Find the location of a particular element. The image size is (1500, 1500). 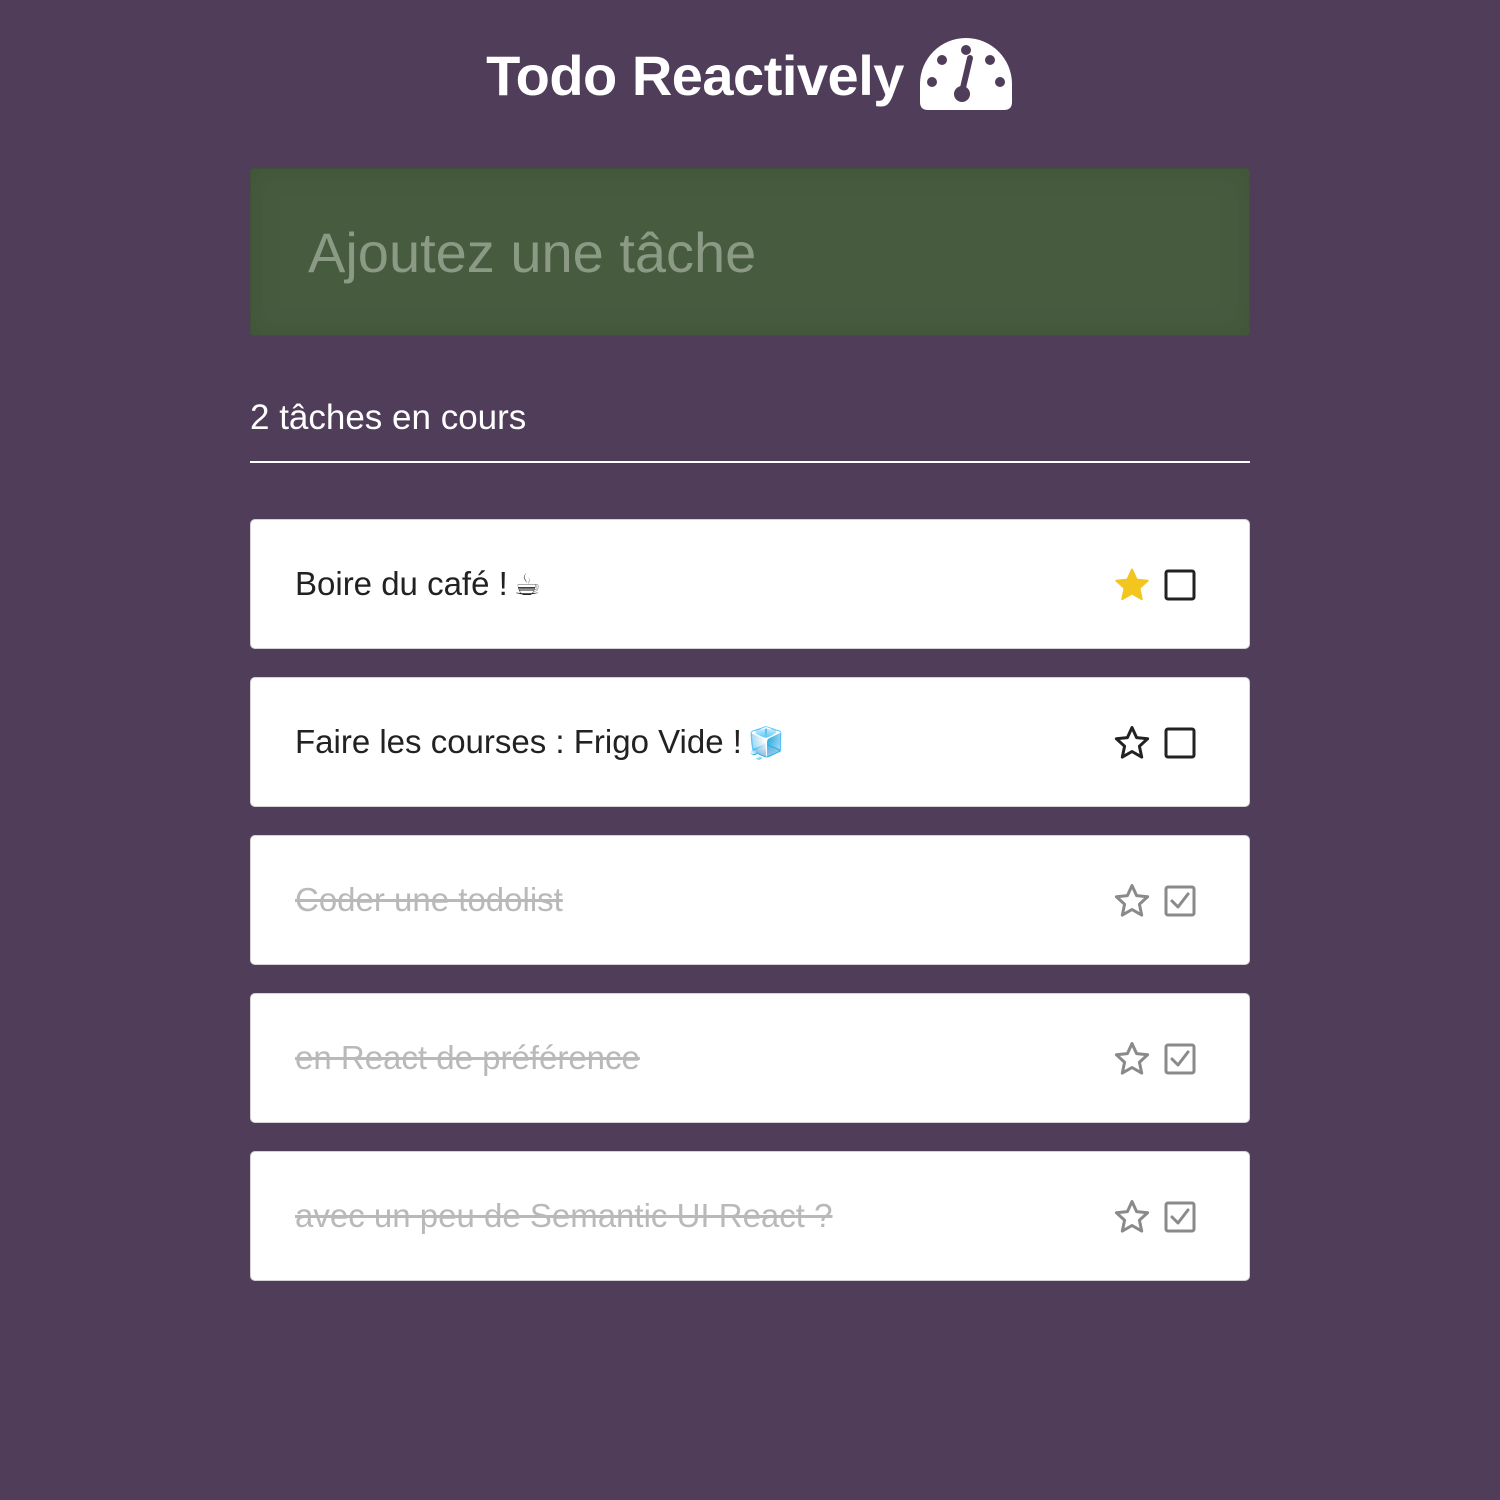

task-item: Faire les courses : Frigo Vide ! 🧊 is located at coordinates (750, 742).